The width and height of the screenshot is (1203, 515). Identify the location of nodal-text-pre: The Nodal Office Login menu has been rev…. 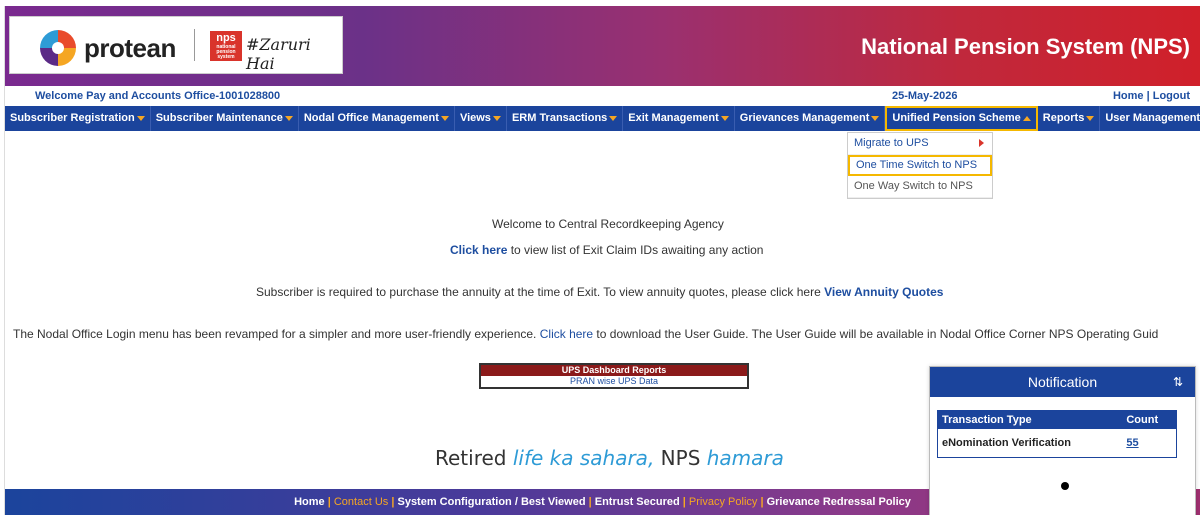
(276, 334).